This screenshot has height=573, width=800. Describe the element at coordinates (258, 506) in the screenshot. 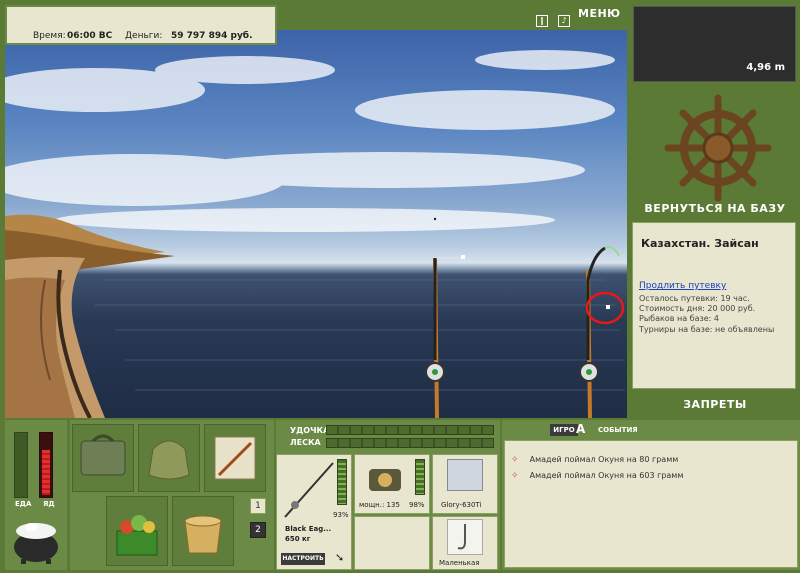

I see `page-1-button: 1` at that location.